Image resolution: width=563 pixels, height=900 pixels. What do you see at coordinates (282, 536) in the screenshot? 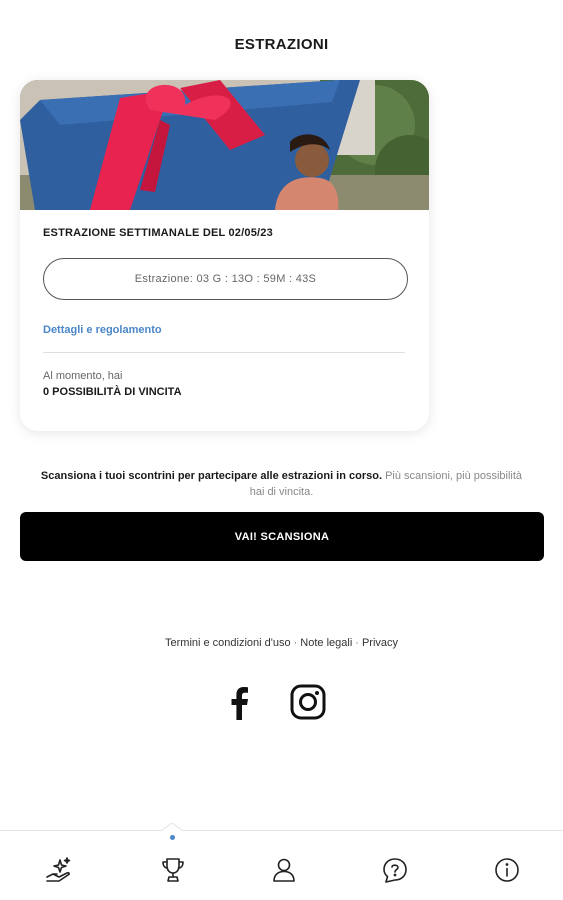
I see `scan-button: VAI! SCANSIONA` at bounding box center [282, 536].